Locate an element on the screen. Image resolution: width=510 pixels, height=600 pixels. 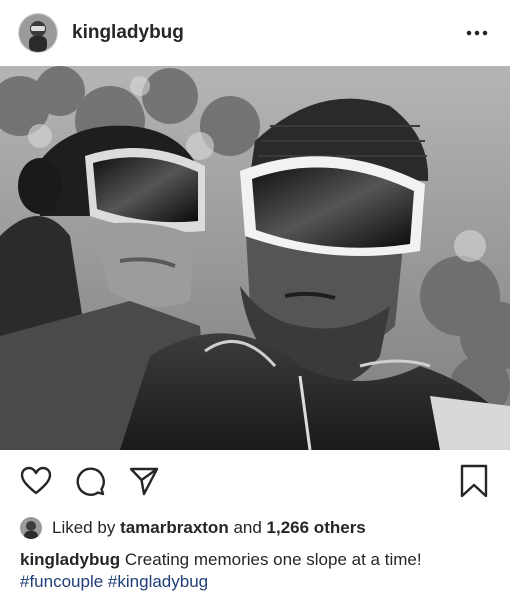
post-header: kingladybug is located at coordinates (255, 32).